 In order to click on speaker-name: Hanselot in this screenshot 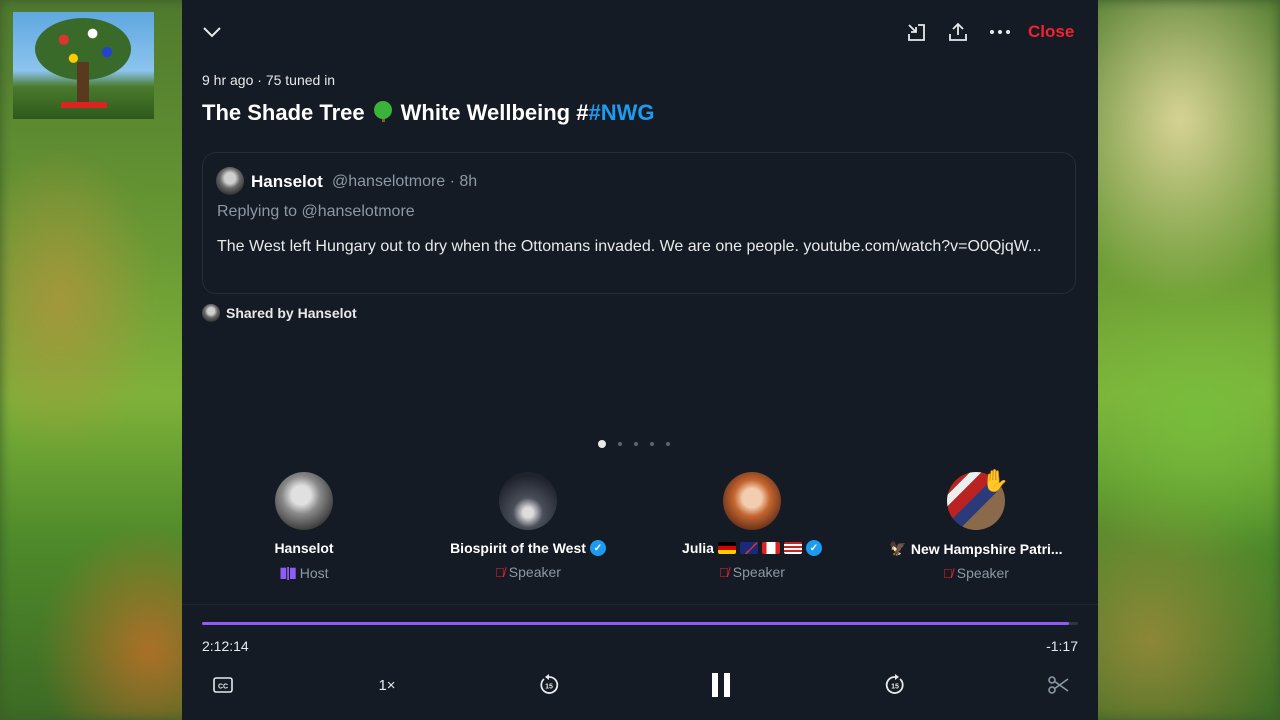, I will do `click(304, 548)`.